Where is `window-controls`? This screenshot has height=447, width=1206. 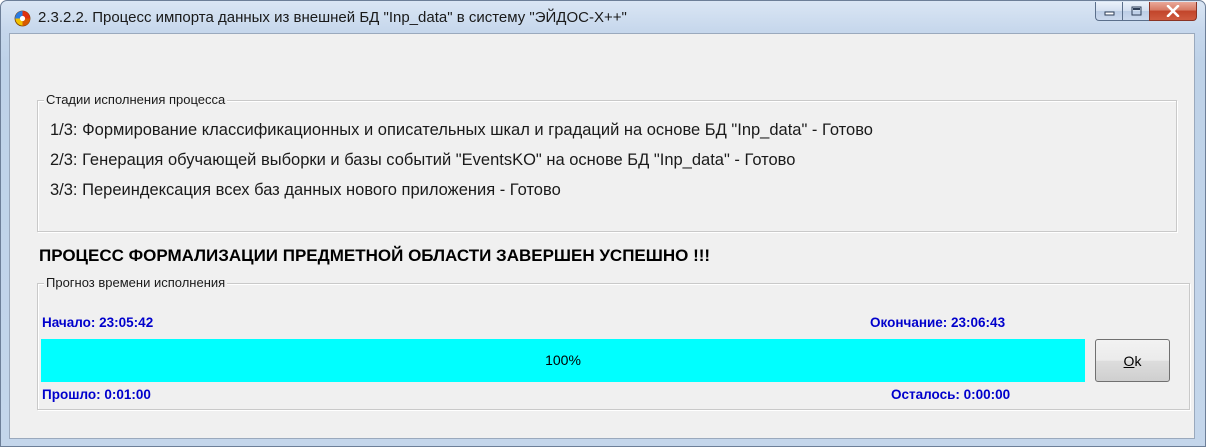 window-controls is located at coordinates (1146, 12).